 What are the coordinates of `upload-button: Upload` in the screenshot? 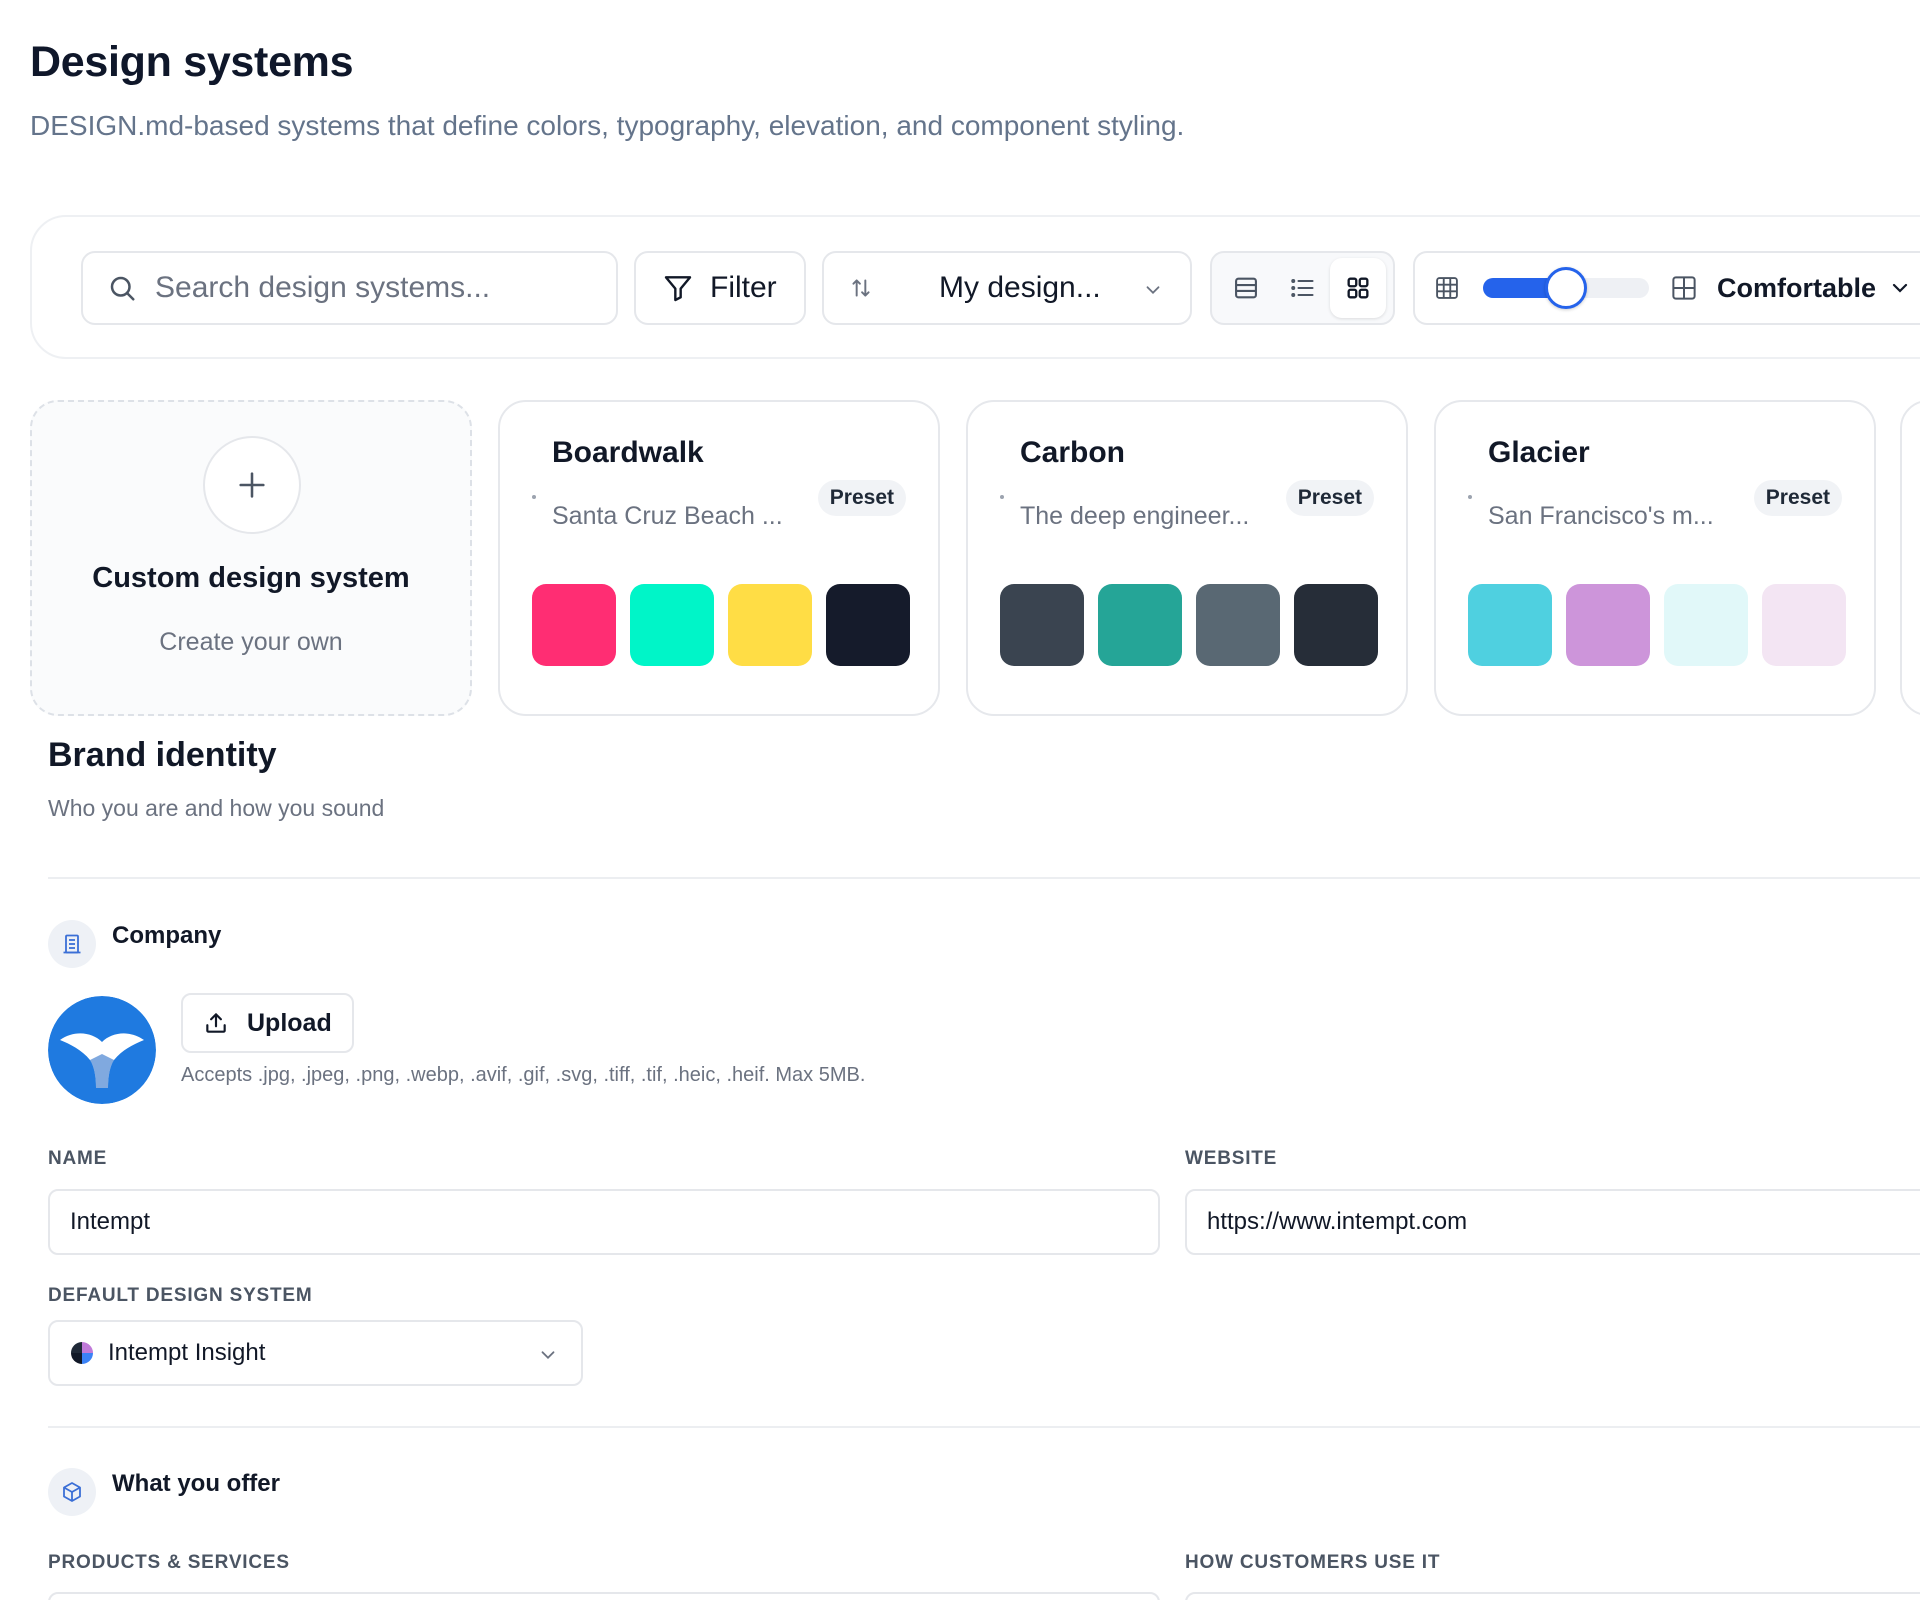 It's located at (267, 1023).